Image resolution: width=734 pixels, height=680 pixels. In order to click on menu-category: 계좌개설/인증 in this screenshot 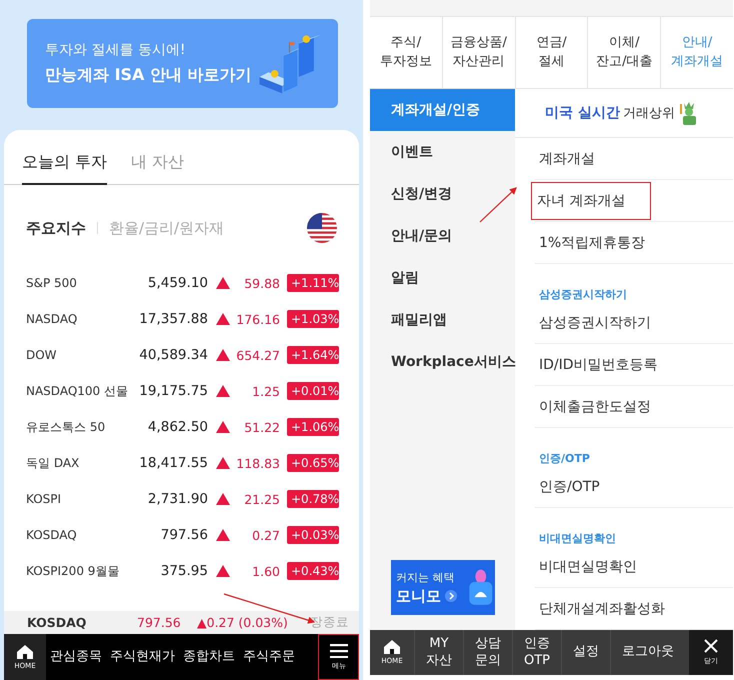, I will do `click(442, 110)`.